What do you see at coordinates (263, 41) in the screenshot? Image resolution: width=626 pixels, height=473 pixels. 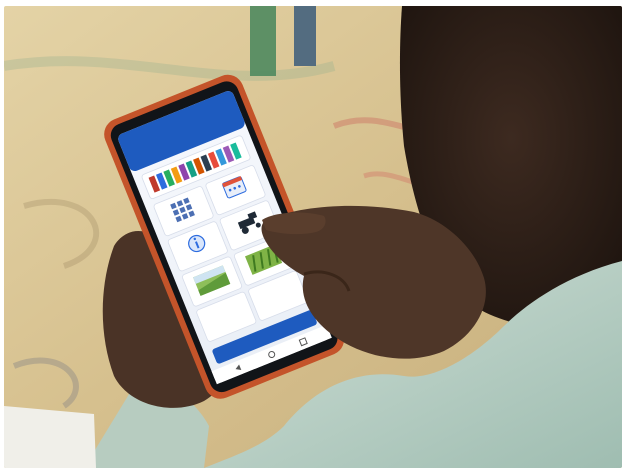 I see `green-ribbon` at bounding box center [263, 41].